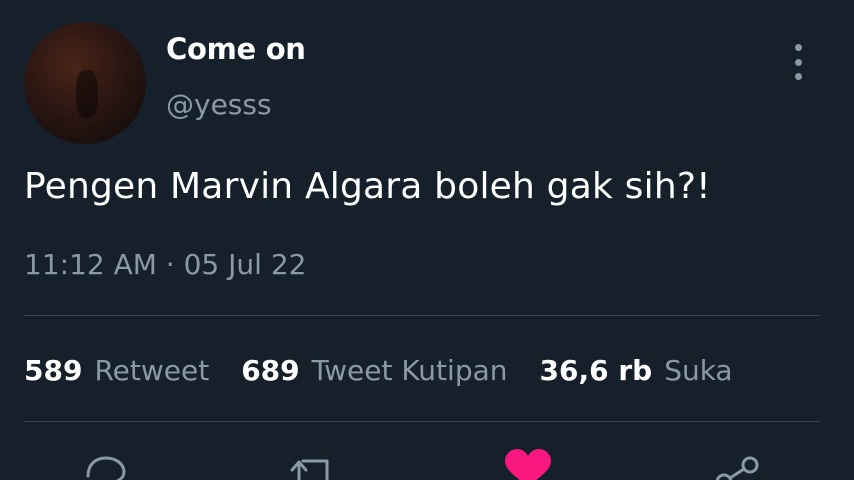 The width and height of the screenshot is (854, 480). Describe the element at coordinates (106, 463) in the screenshot. I see `reply-icon` at that location.